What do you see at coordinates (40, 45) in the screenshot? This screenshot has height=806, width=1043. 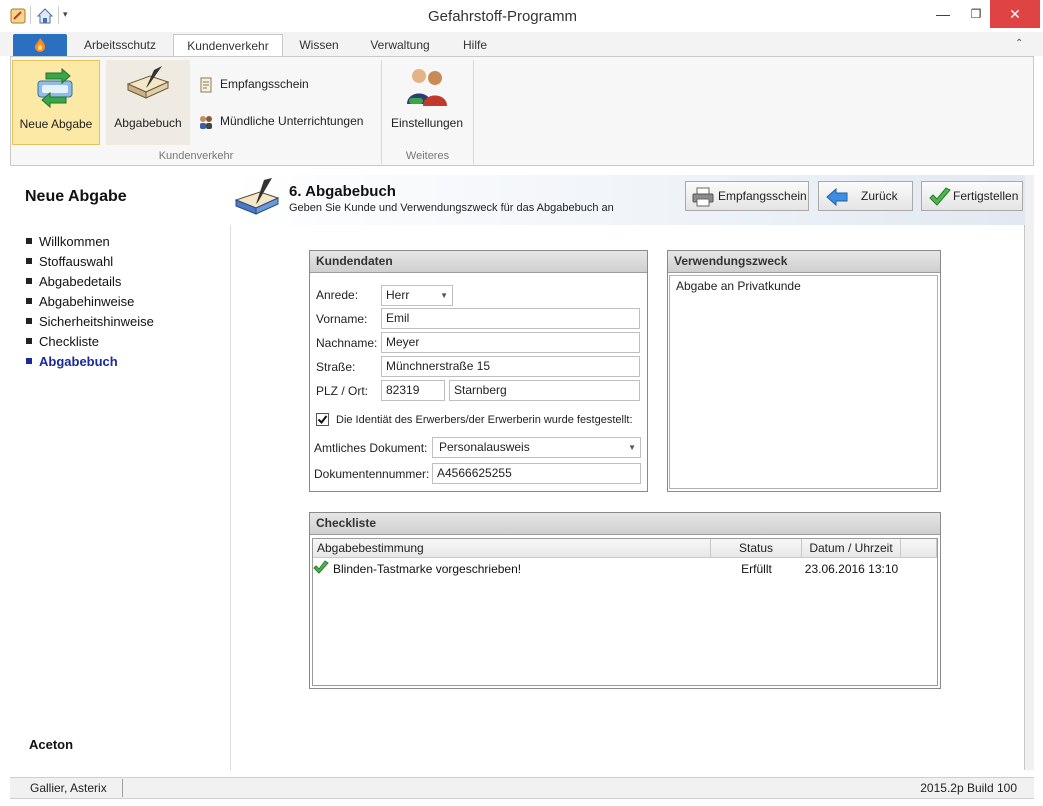 I see `file-menu-button` at bounding box center [40, 45].